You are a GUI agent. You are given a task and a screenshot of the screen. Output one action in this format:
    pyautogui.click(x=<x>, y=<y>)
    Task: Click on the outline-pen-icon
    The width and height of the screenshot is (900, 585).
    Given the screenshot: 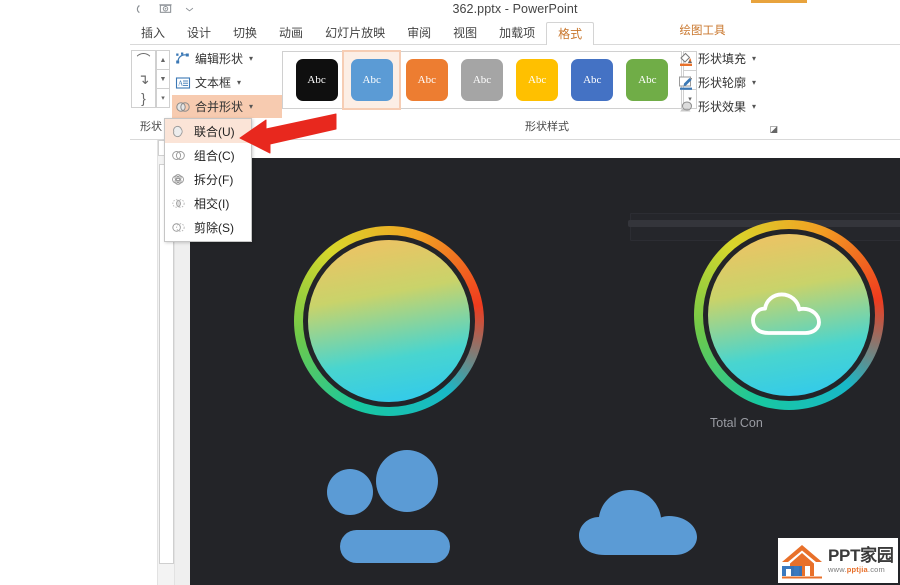 What is the action you would take?
    pyautogui.click(x=686, y=83)
    